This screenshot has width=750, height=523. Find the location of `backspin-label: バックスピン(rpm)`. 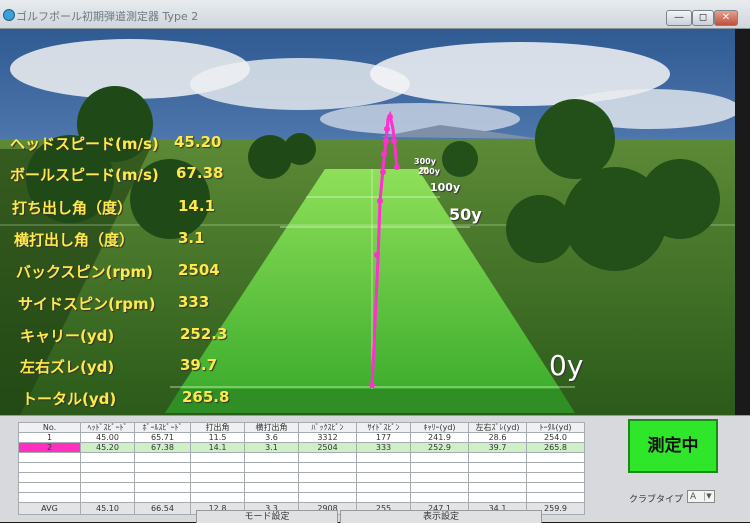

backspin-label: バックスピン(rpm) is located at coordinates (85, 272).